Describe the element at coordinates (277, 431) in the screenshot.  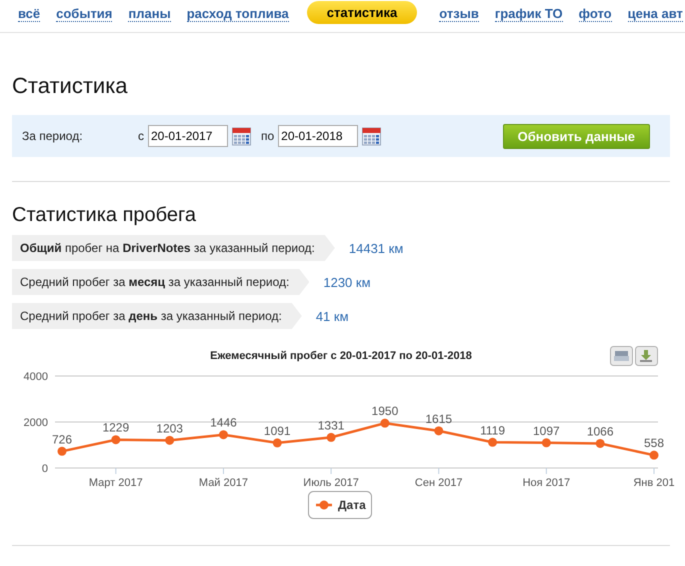
I see `data-label: 1091` at that location.